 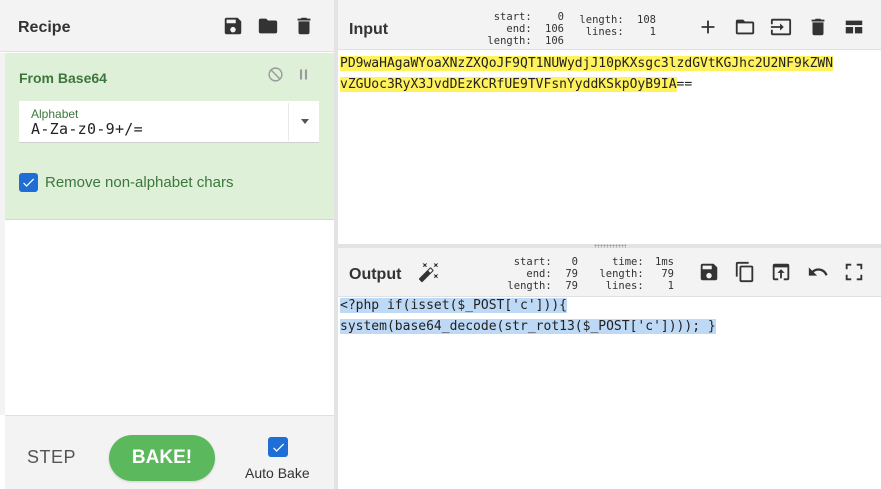 I want to click on remove-non-alphabet-checkbox, so click(x=28, y=182).